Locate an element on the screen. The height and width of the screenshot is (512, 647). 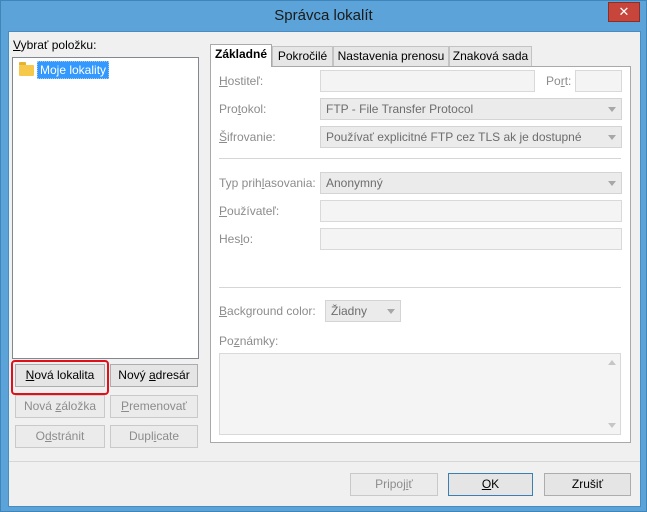
select-entry-label: Vybrať položku: is located at coordinates (55, 45).